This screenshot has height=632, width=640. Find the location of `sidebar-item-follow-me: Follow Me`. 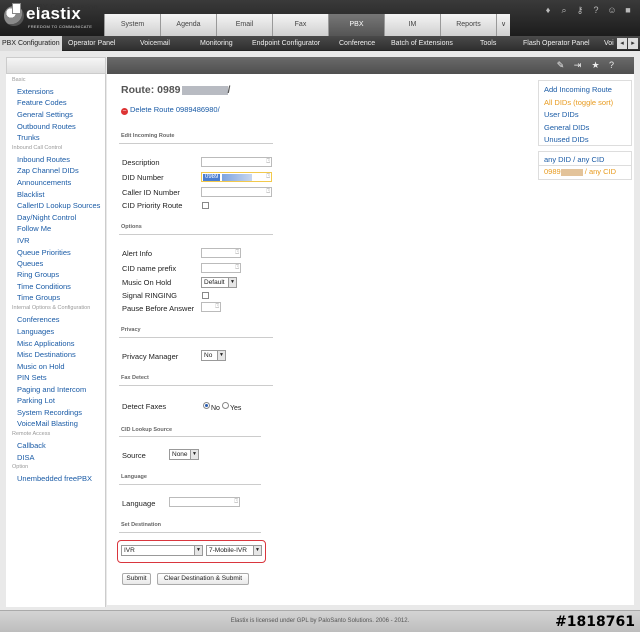

sidebar-item-follow-me: Follow Me is located at coordinates (64, 228).